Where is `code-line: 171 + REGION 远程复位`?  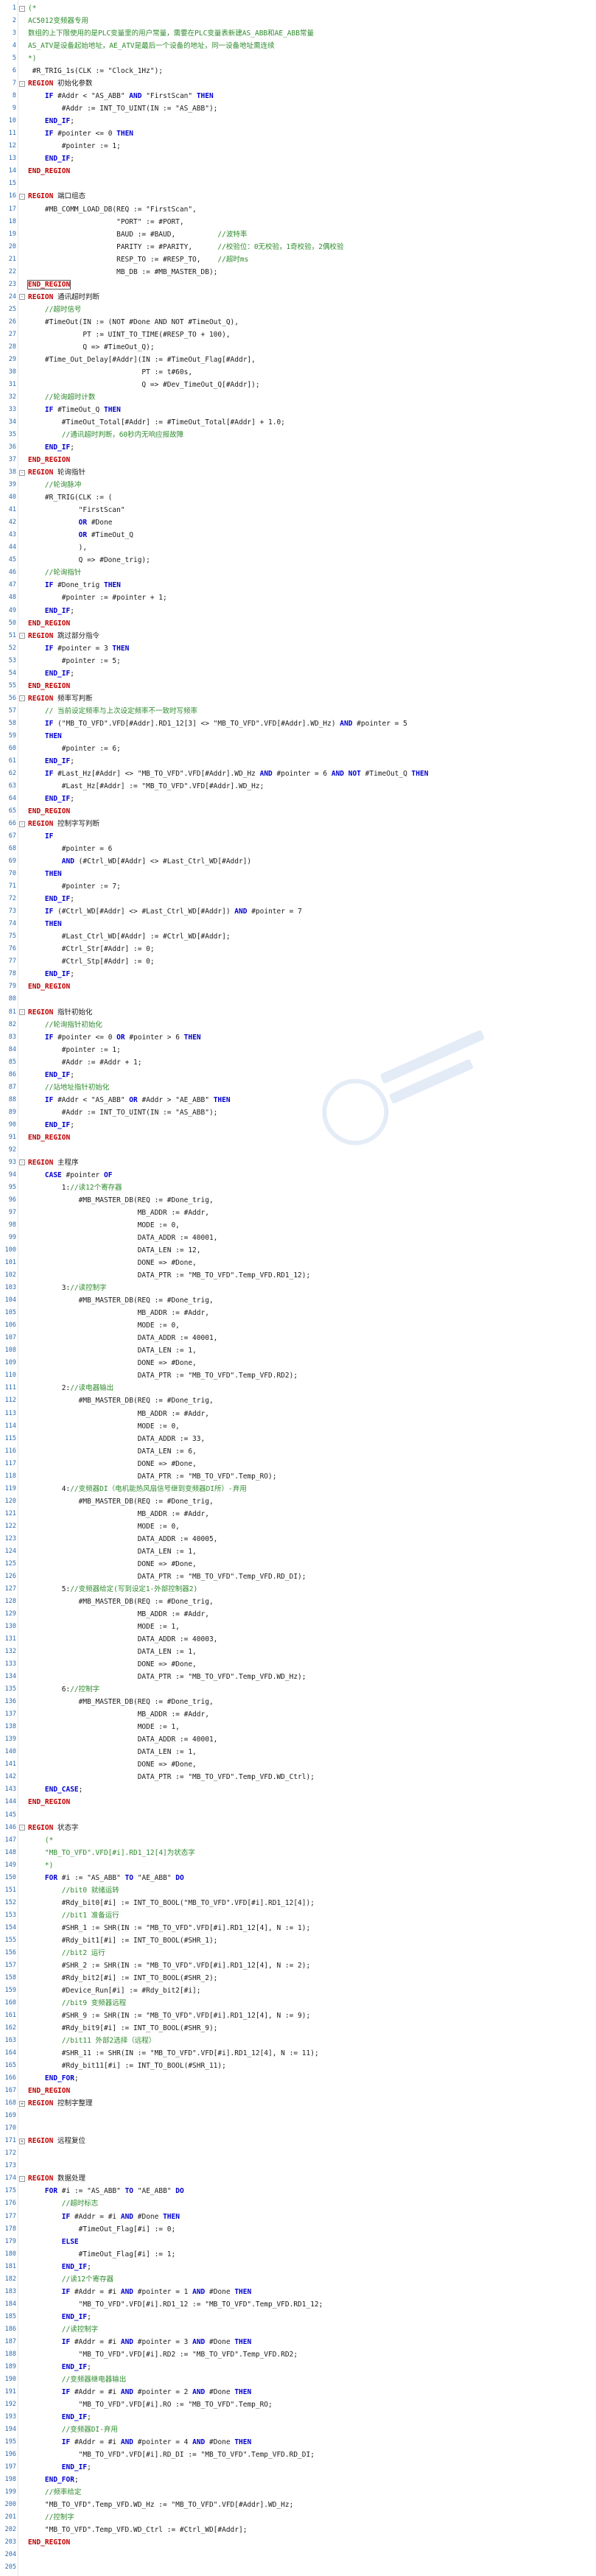
code-line: 171 + REGION 远程复位 is located at coordinates (298, 2141).